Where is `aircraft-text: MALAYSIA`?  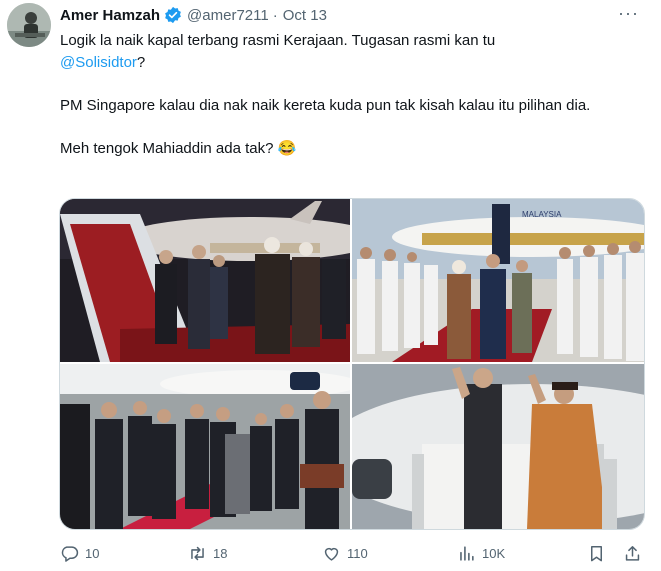
aircraft-text: MALAYSIA is located at coordinates (542, 214).